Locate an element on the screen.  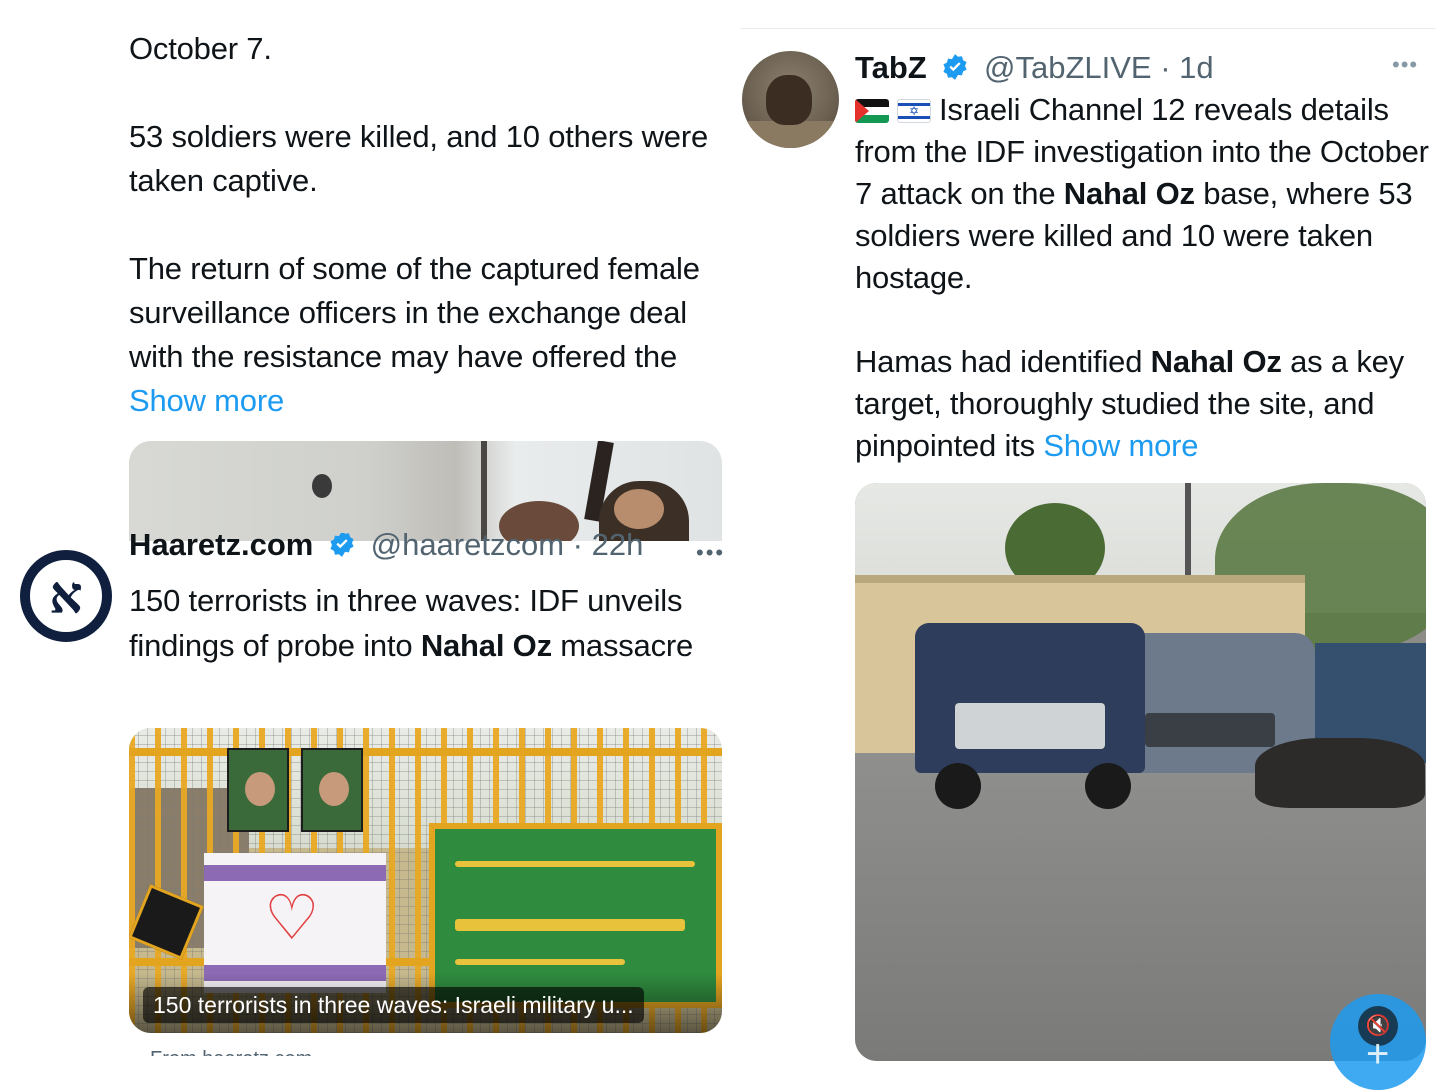
left-tweet-media is located at coordinates (425, 491).